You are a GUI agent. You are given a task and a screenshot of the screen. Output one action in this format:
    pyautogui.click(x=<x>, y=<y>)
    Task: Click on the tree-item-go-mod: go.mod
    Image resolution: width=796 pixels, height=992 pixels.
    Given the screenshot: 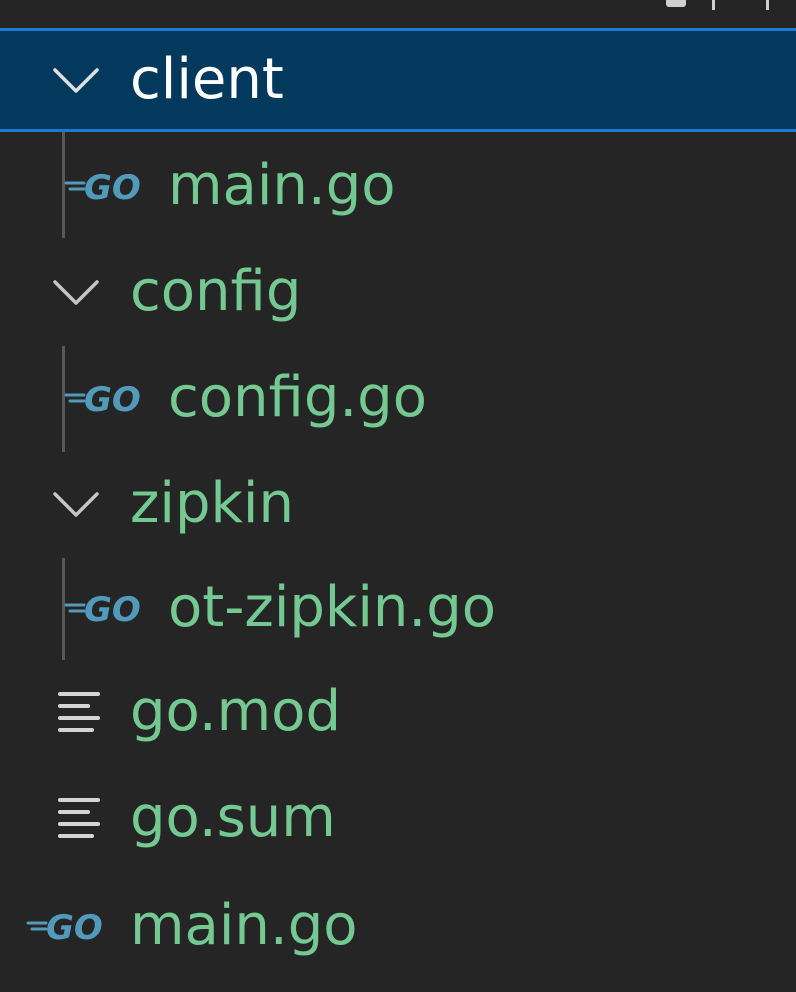 What is the action you would take?
    pyautogui.click(x=398, y=712)
    